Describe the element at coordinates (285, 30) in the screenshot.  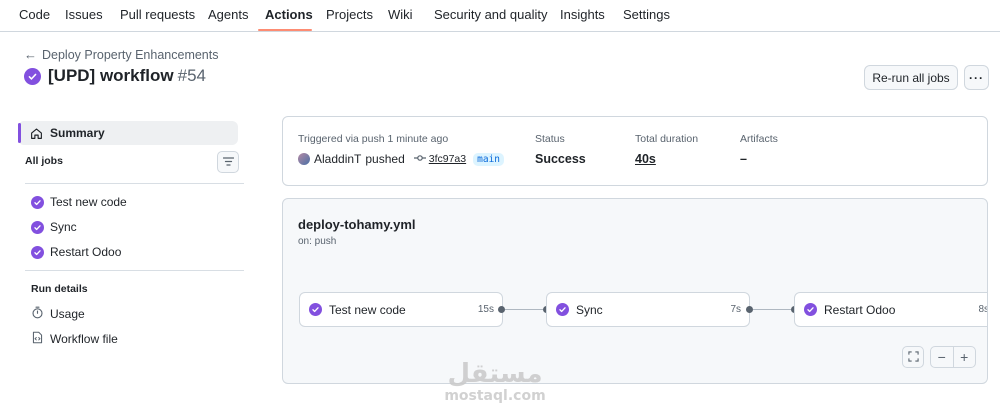
I see `active-tab-indicator` at that location.